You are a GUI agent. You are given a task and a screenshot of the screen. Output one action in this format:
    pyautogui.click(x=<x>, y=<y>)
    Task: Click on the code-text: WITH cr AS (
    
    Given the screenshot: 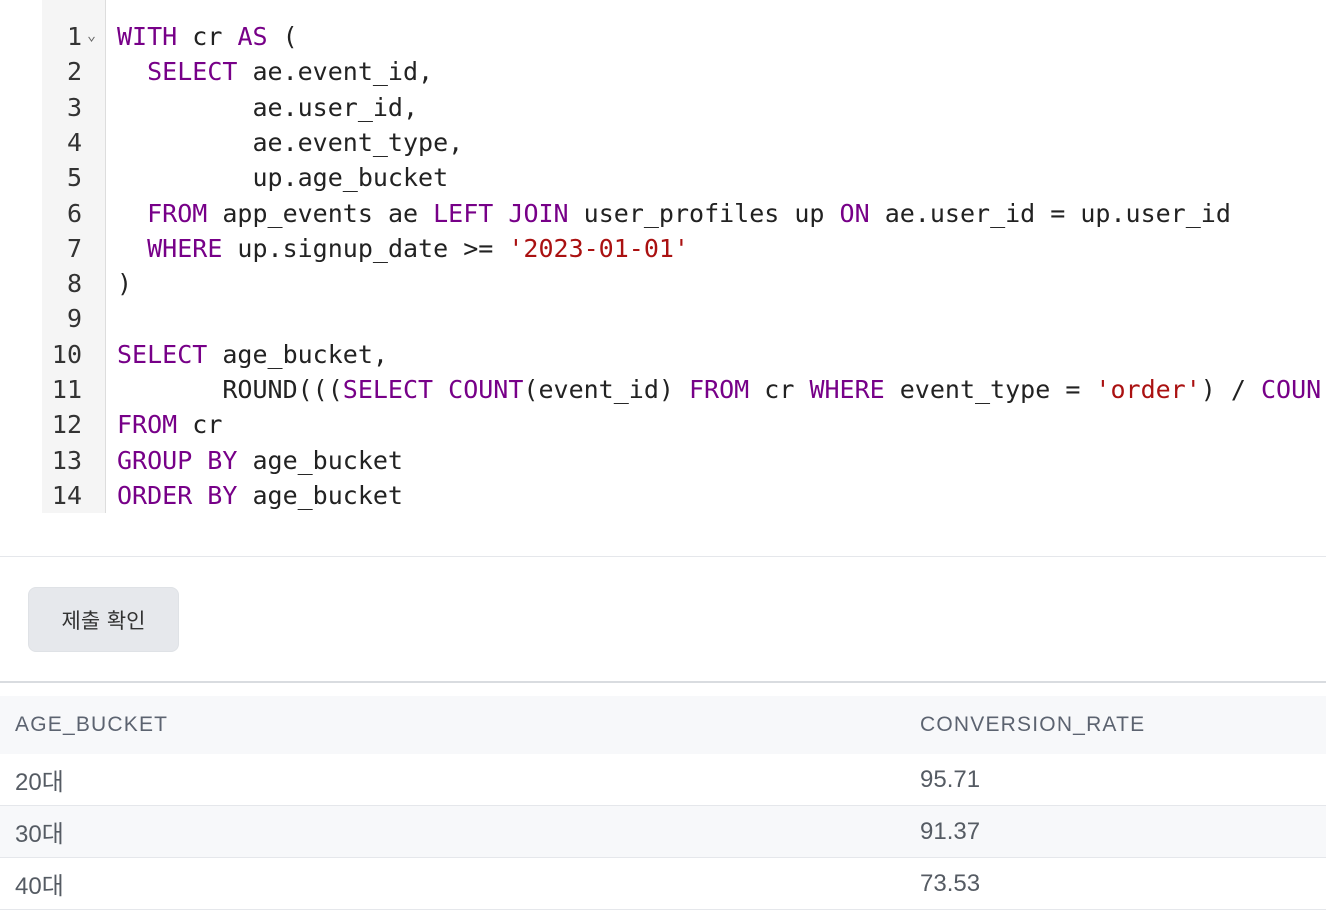 What is the action you would take?
    pyautogui.click(x=207, y=36)
    